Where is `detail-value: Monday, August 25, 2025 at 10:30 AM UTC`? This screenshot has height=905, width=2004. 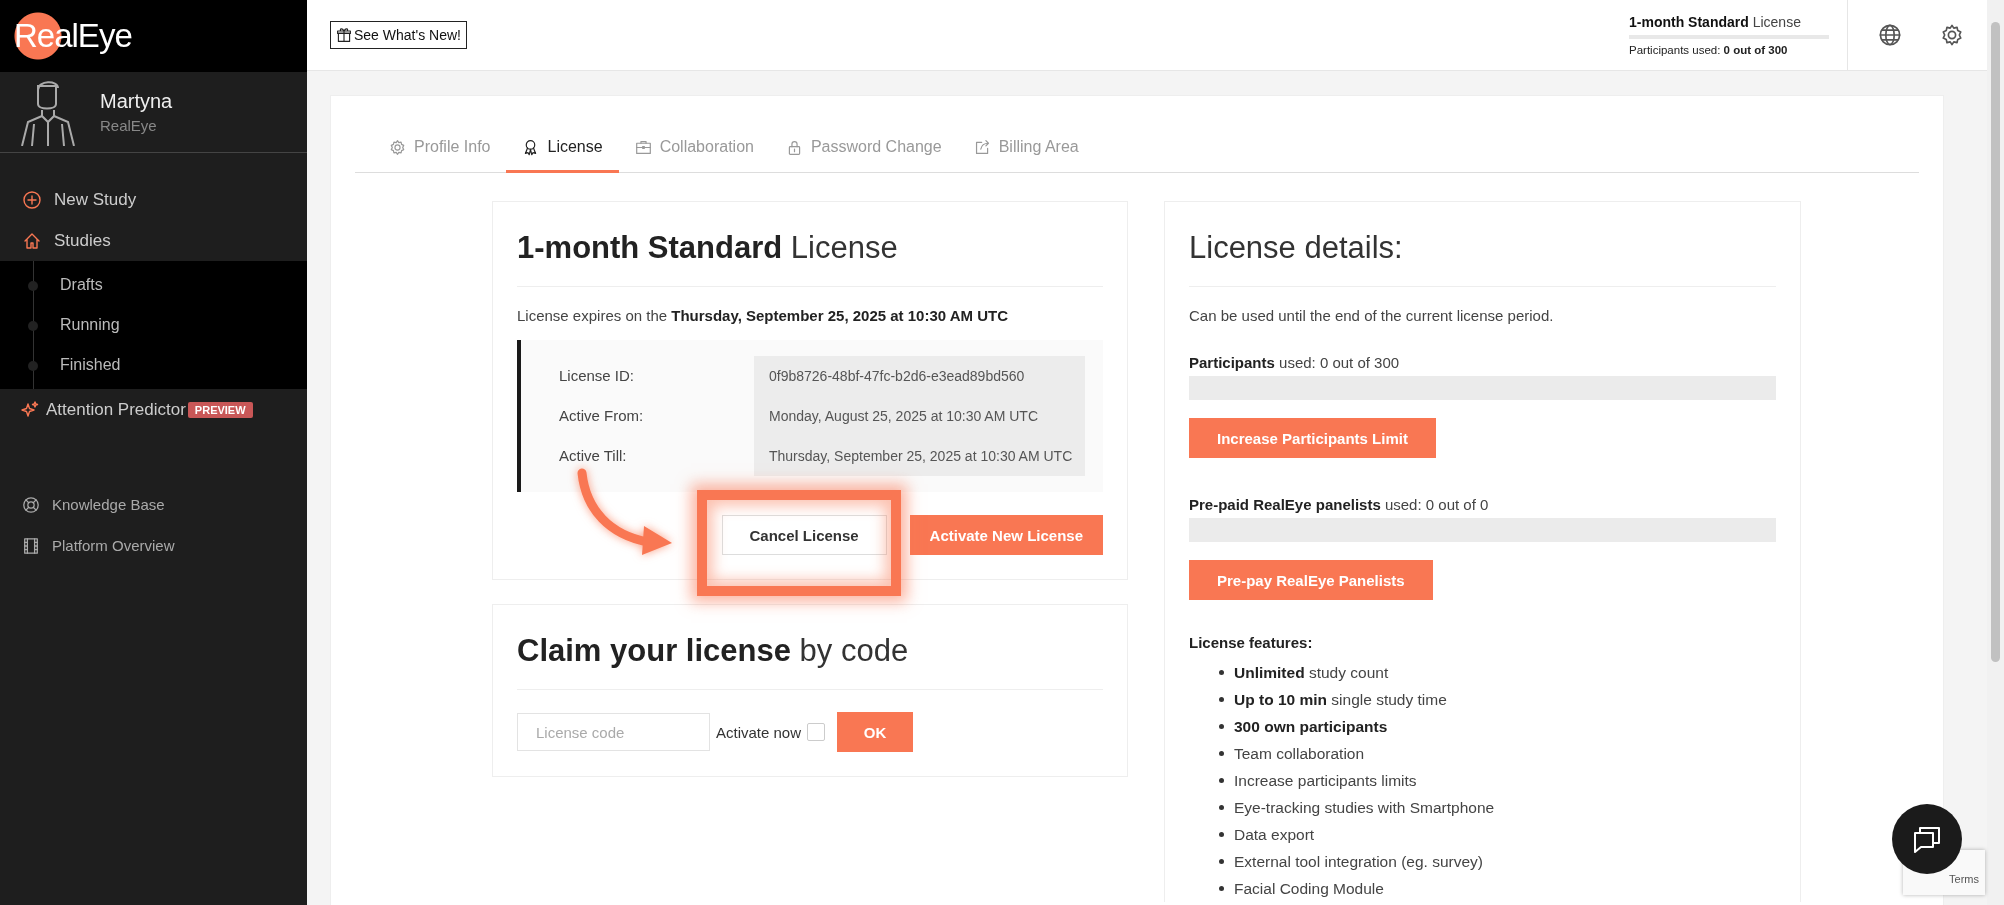 detail-value: Monday, August 25, 2025 at 10:30 AM UTC is located at coordinates (919, 416).